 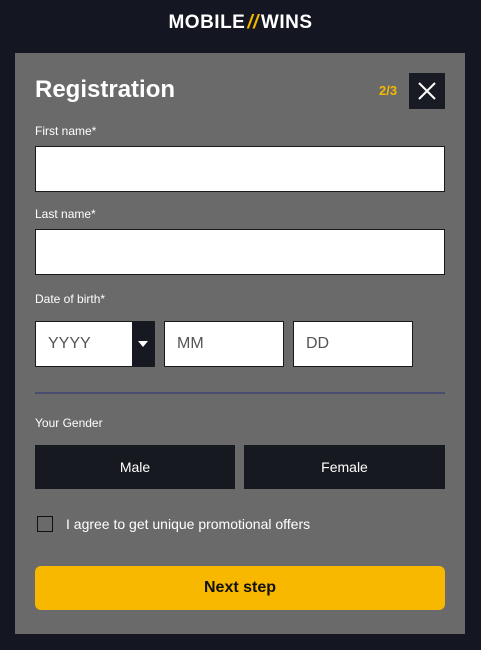 I want to click on dob-month-input, so click(x=224, y=344).